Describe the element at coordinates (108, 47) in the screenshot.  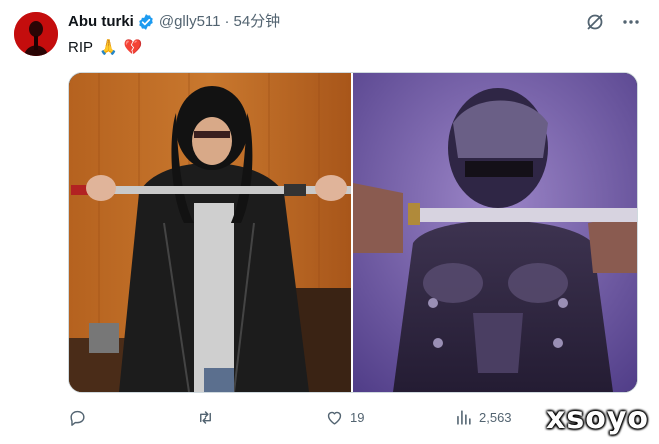
I see `praying-hands-emoji: 🙏` at that location.